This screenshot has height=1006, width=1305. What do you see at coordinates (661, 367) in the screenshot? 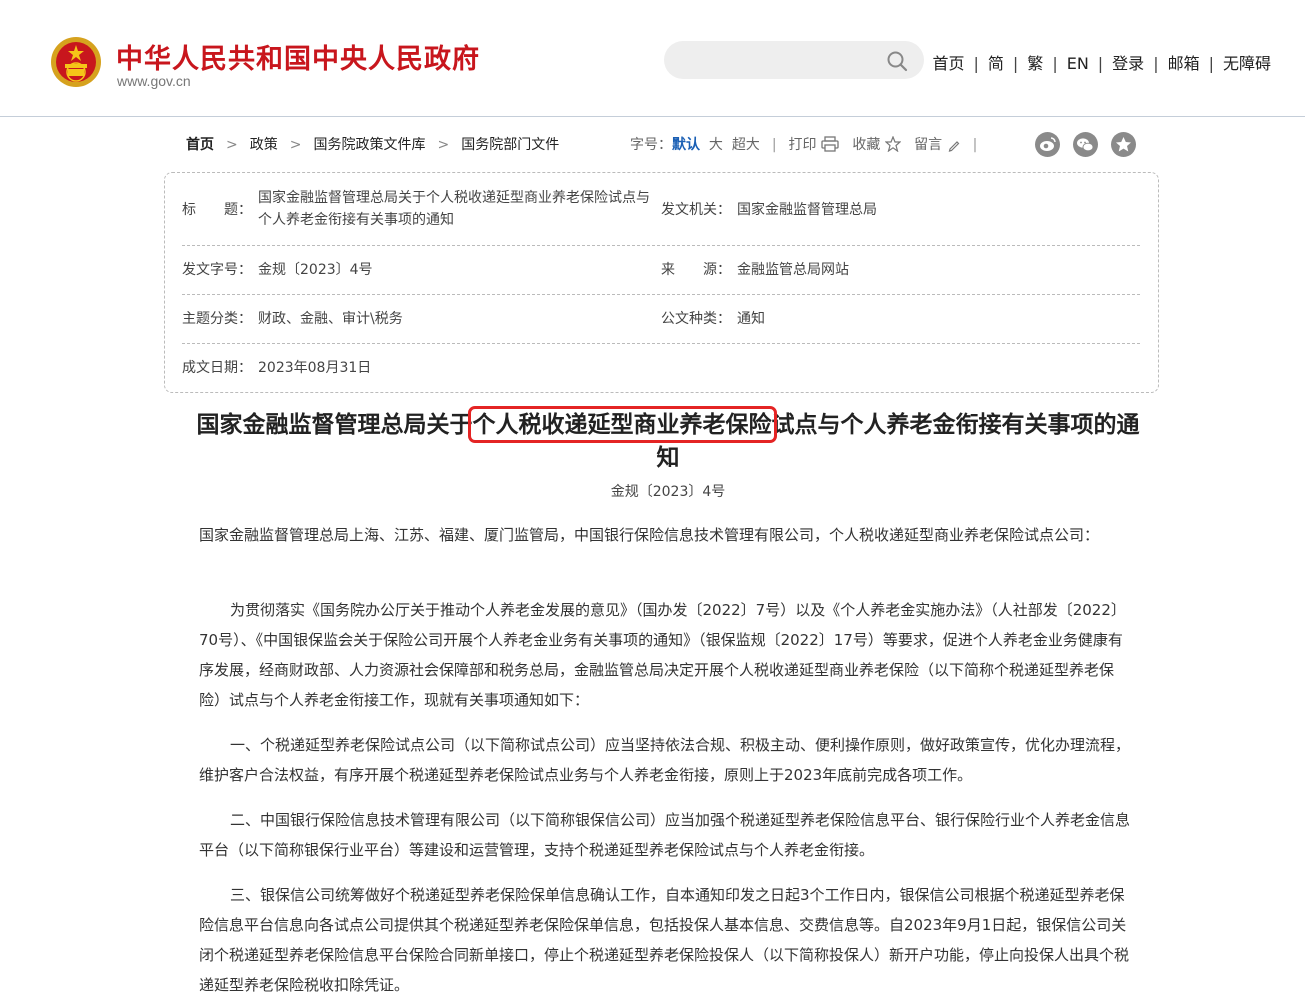
I see `info-row: 成文日期： 2023年08月31日` at bounding box center [661, 367].